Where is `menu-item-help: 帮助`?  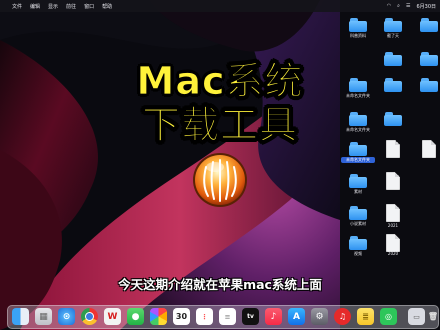 menu-item-help: 帮助 is located at coordinates (107, 6).